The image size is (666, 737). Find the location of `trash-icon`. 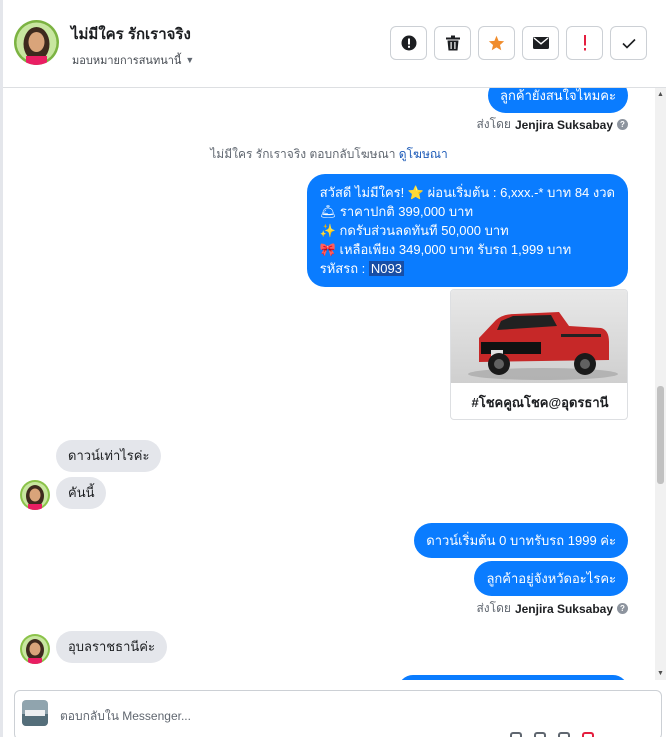

trash-icon is located at coordinates (452, 43).